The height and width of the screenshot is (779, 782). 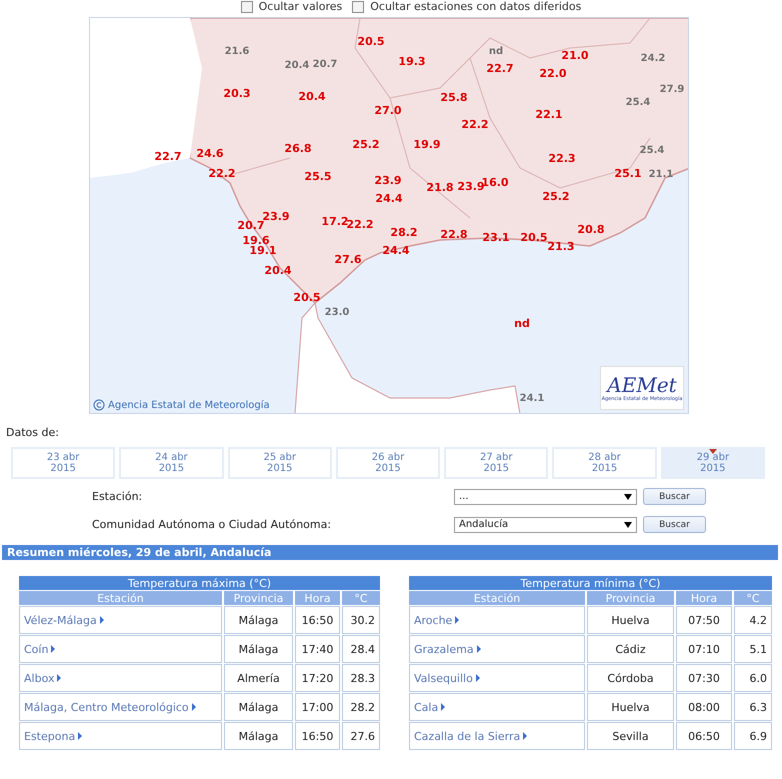 What do you see at coordinates (300, 6) in the screenshot?
I see `checkbox-label: Ocultar valores` at bounding box center [300, 6].